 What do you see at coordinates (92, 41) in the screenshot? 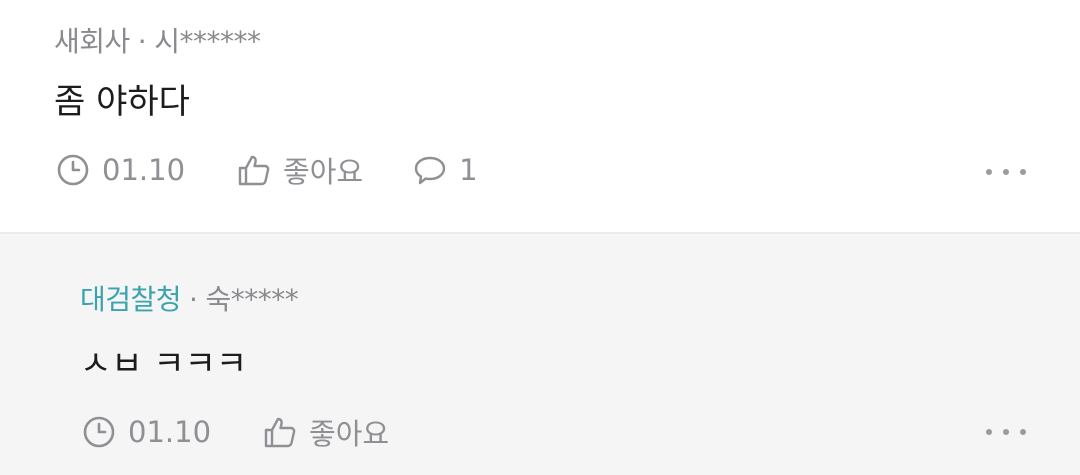
I see `author-name: 새회사` at bounding box center [92, 41].